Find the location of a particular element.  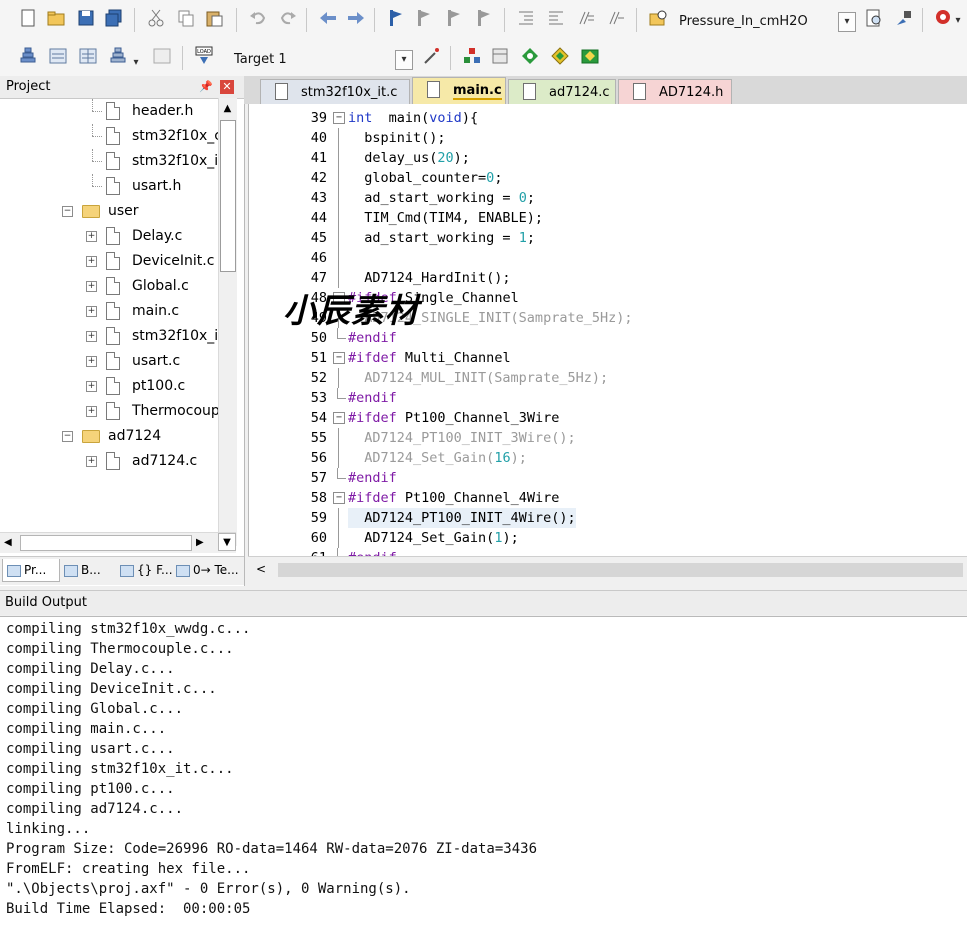

fold-guide is located at coordinates (338, 158).